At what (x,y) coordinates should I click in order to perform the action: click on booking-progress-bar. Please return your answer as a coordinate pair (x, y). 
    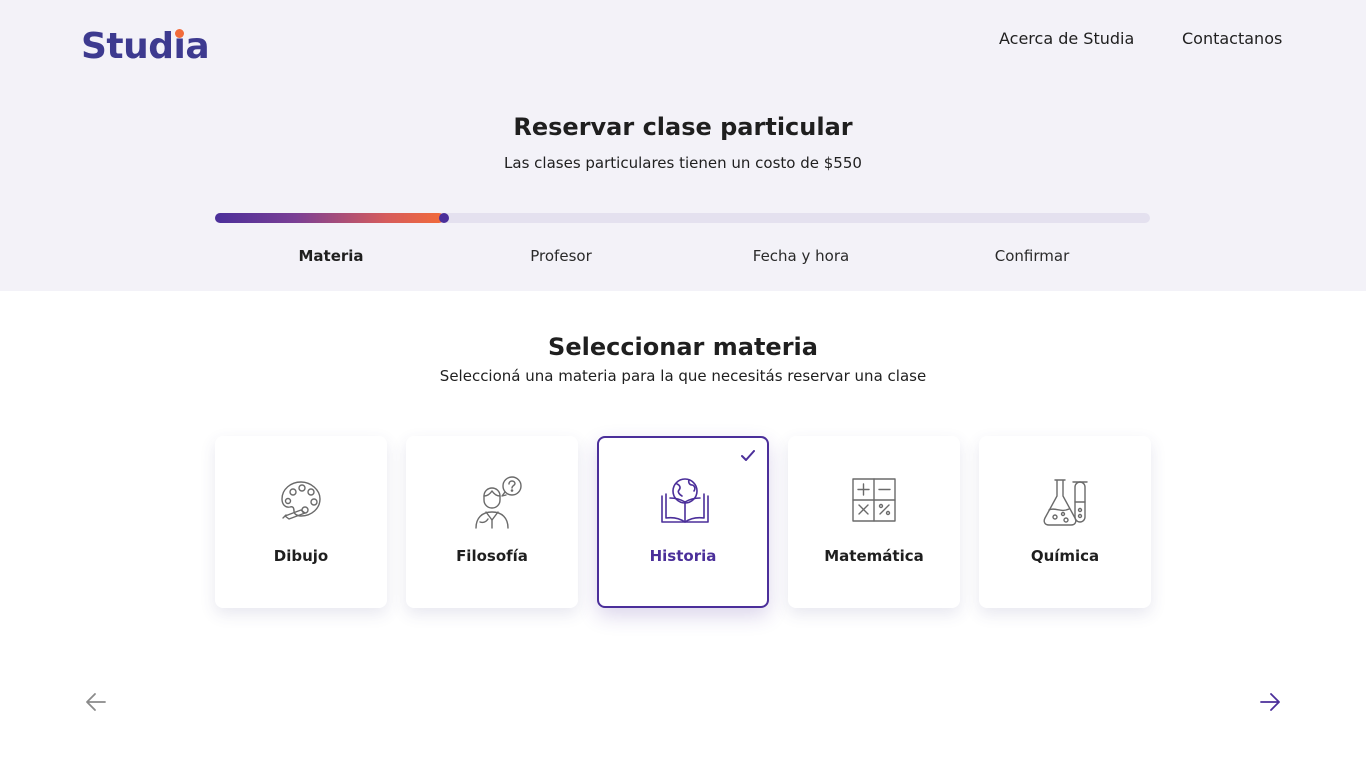
    Looking at the image, I should click on (682, 218).